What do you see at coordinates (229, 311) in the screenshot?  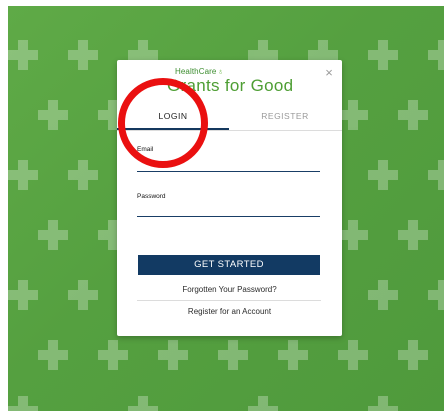 I see `register-account-link: Register for an Account` at bounding box center [229, 311].